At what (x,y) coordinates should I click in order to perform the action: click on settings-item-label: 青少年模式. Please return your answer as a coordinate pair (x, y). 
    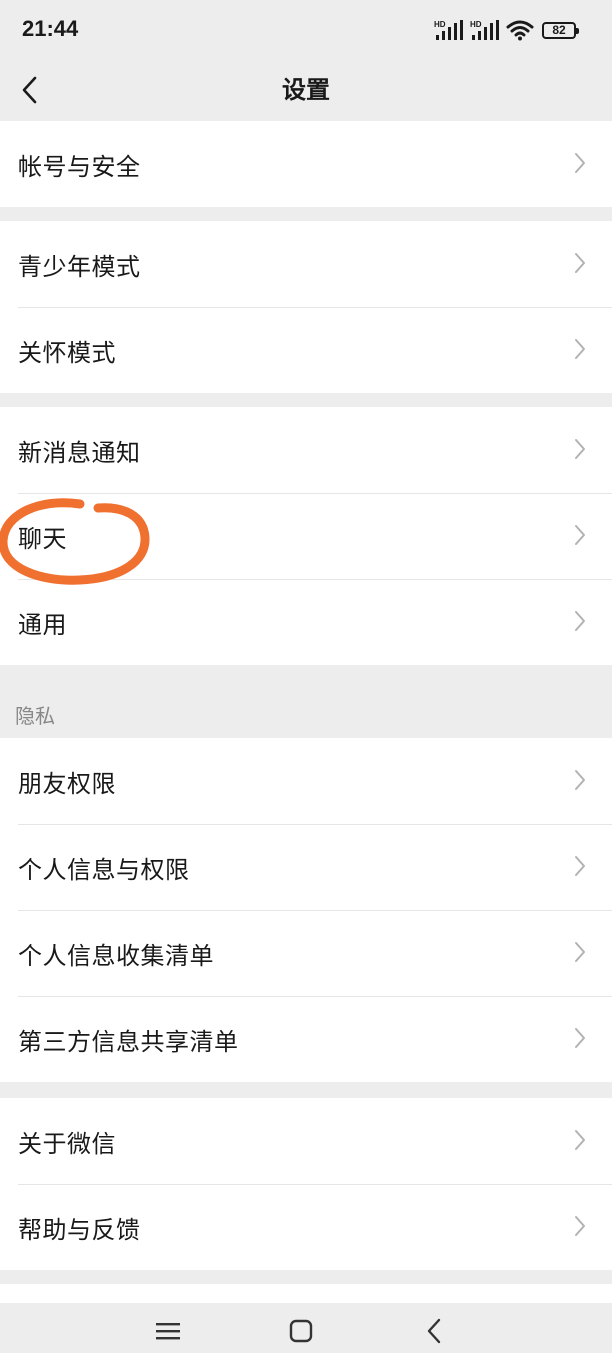
    Looking at the image, I should click on (79, 266).